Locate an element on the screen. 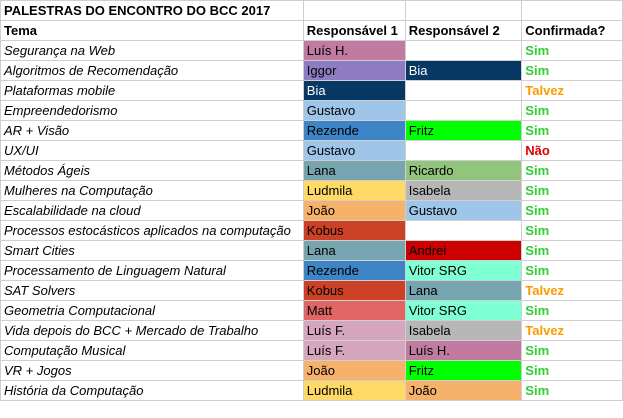  responsible-2-cell: Gustavo is located at coordinates (463, 210).